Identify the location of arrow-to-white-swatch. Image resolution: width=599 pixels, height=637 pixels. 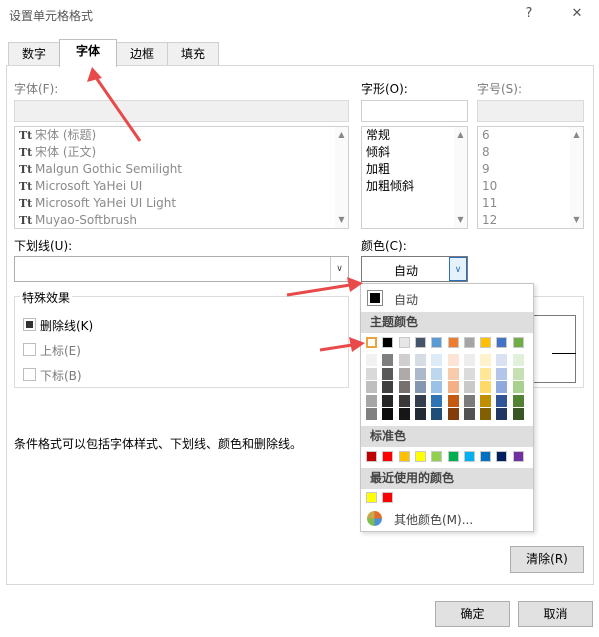
(342, 344).